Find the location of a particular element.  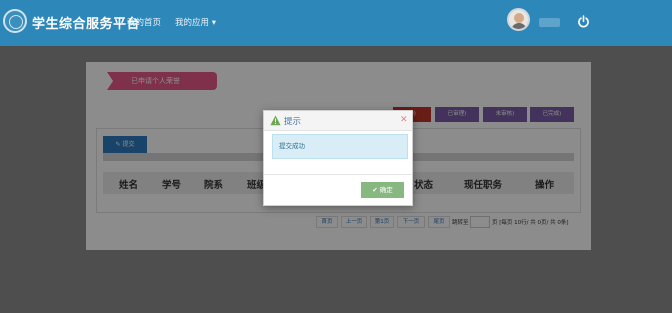

logo-icon is located at coordinates (15, 21).